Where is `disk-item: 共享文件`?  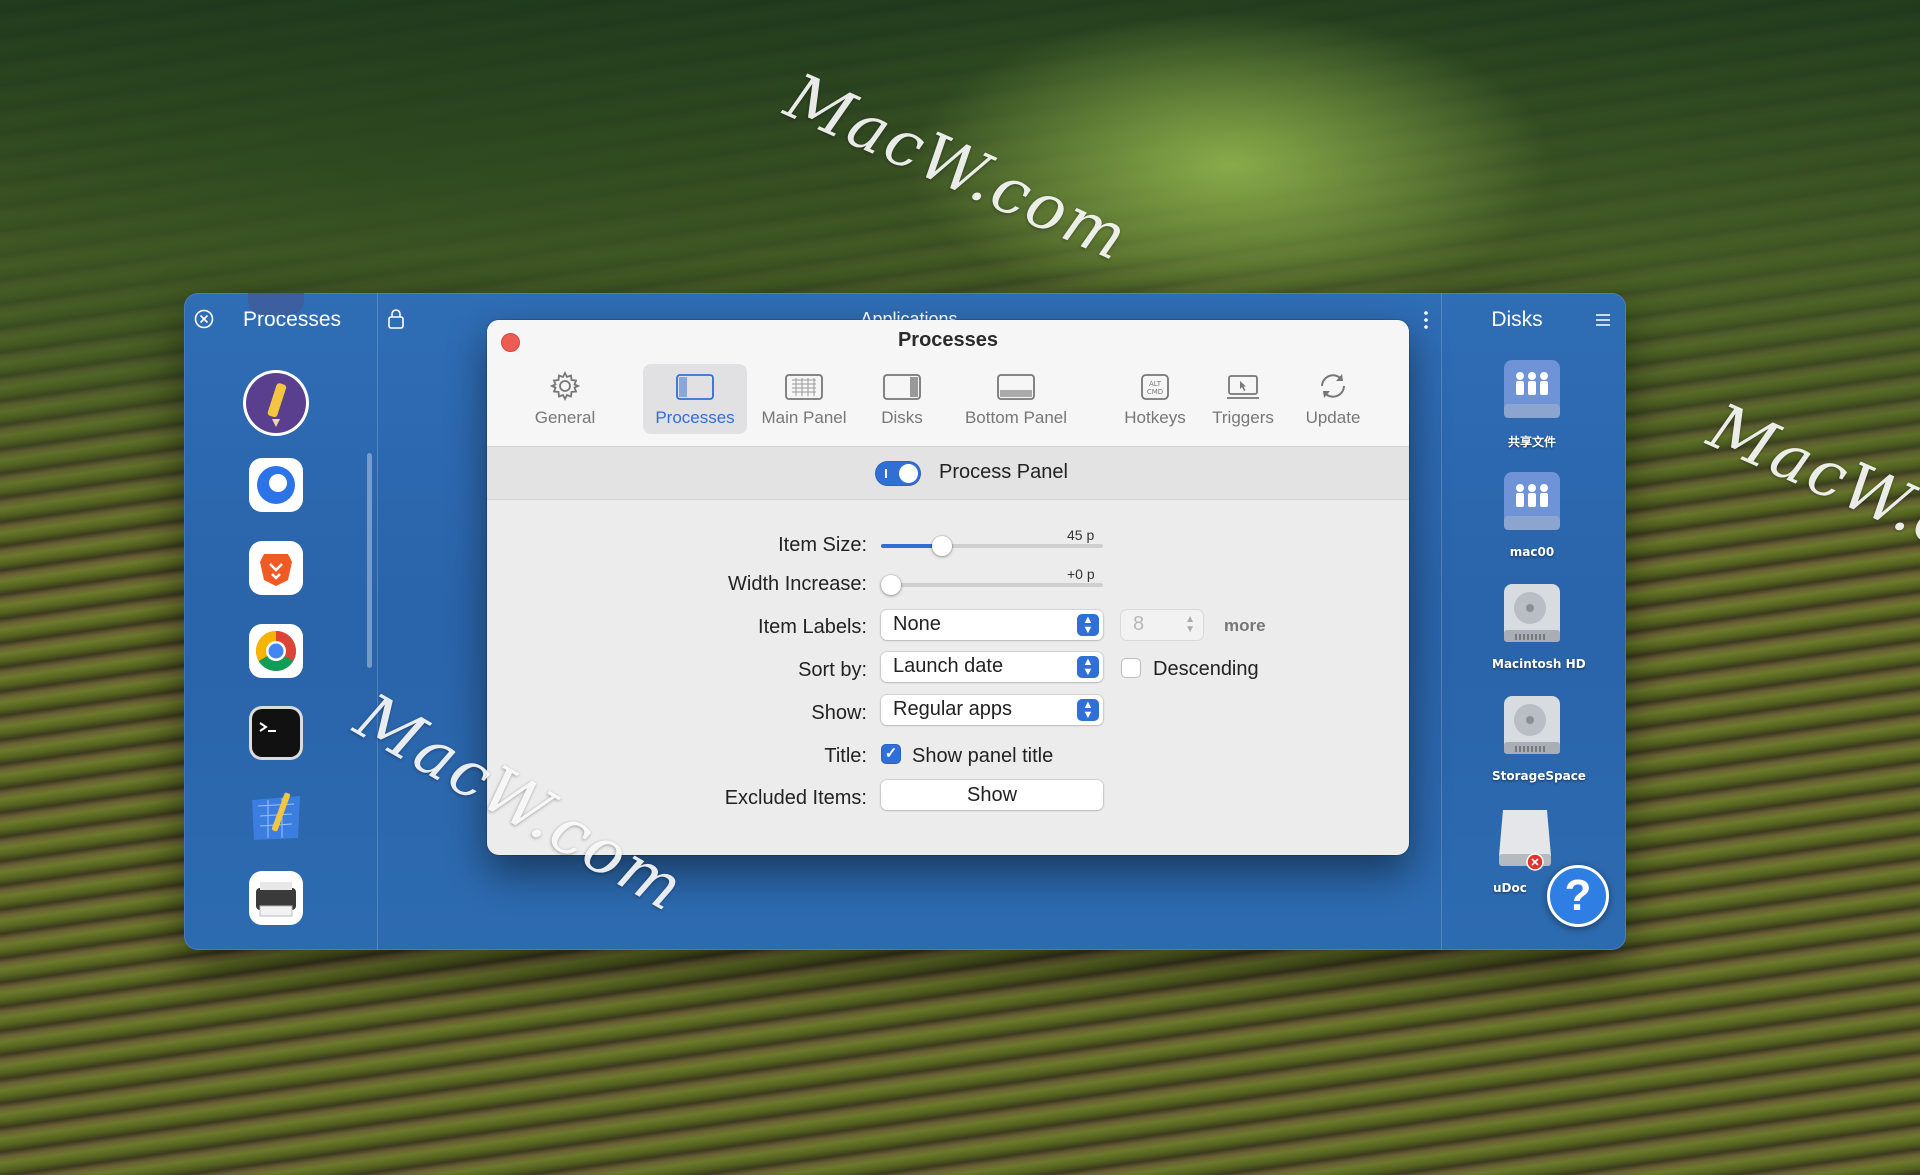 disk-item: 共享文件 is located at coordinates (1532, 404).